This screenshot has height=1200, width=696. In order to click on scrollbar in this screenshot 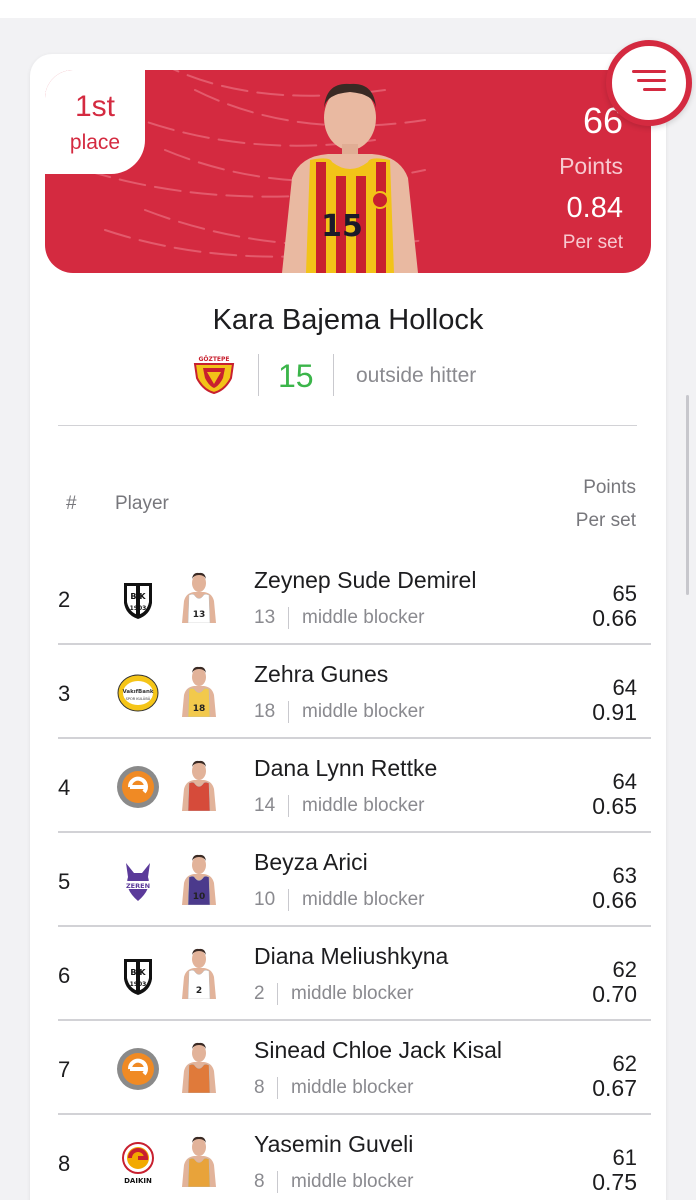, I will do `click(687, 495)`.